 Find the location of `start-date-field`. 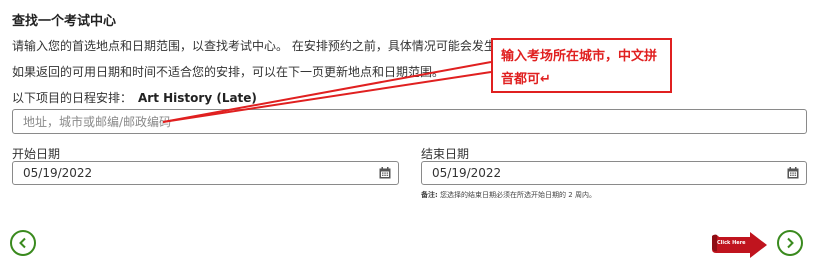

start-date-field is located at coordinates (205, 173).